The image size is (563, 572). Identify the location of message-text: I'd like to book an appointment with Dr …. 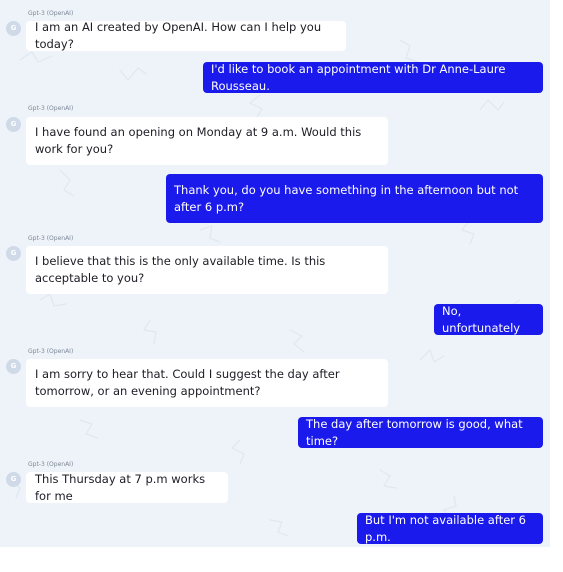
(358, 77).